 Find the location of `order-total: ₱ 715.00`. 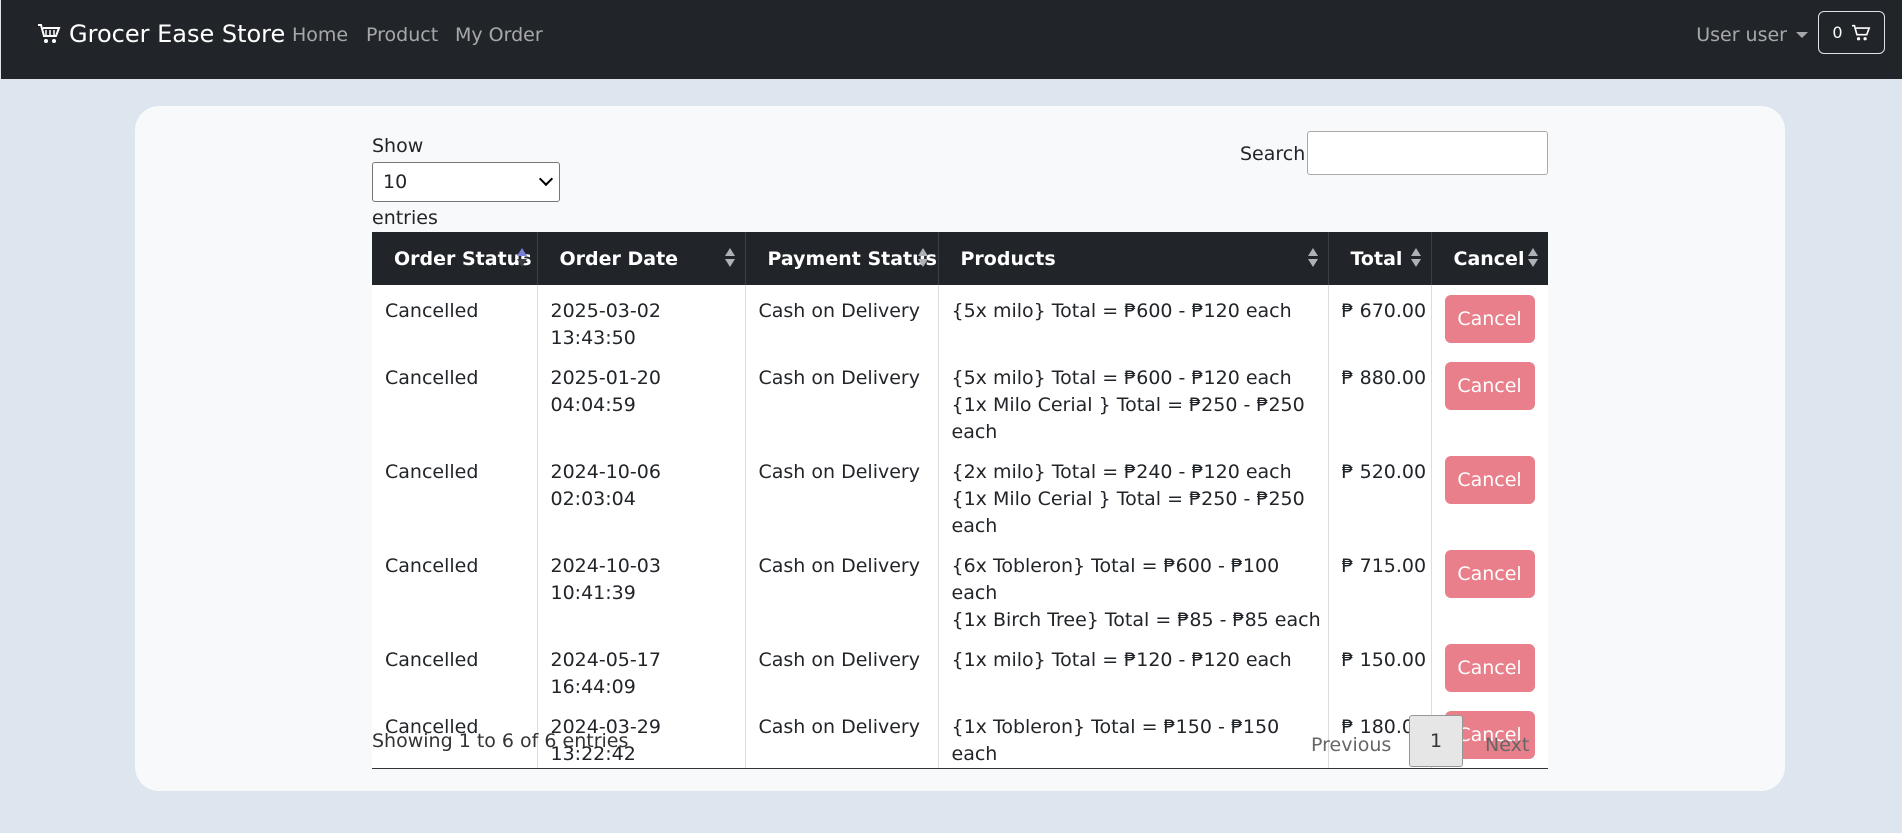

order-total: ₱ 715.00 is located at coordinates (1380, 587).